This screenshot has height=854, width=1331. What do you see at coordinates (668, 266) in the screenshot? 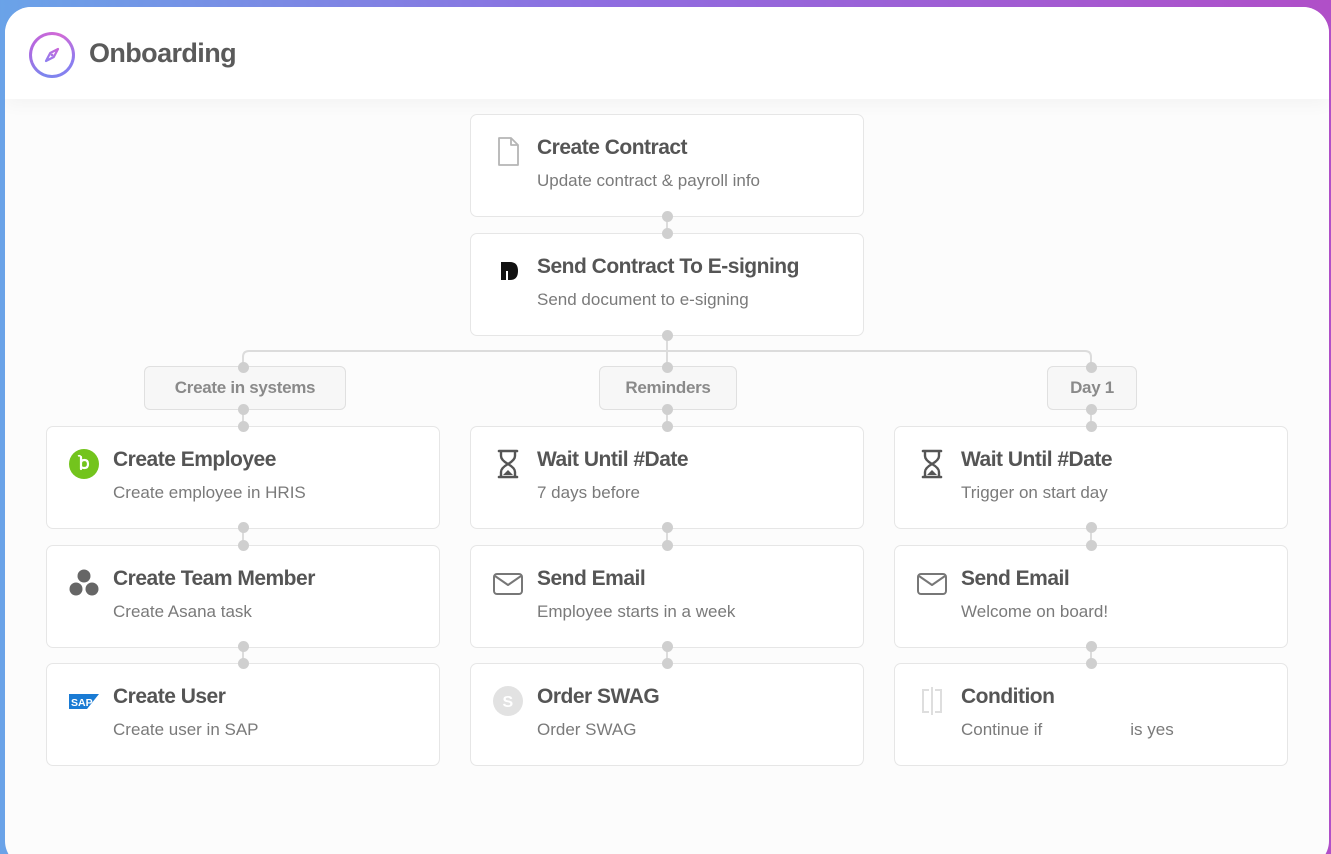
I see `step-title: Send Contract To E-signing` at bounding box center [668, 266].